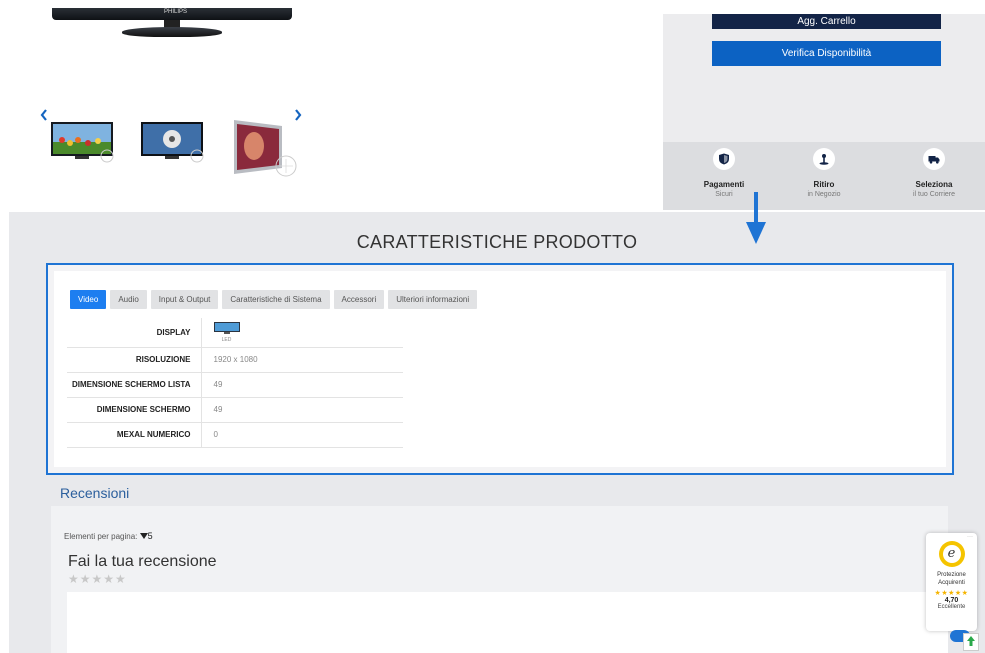 This screenshot has width=985, height=653. What do you see at coordinates (724, 173) in the screenshot?
I see `feature-payments: Pagamenti Sicuri` at bounding box center [724, 173].